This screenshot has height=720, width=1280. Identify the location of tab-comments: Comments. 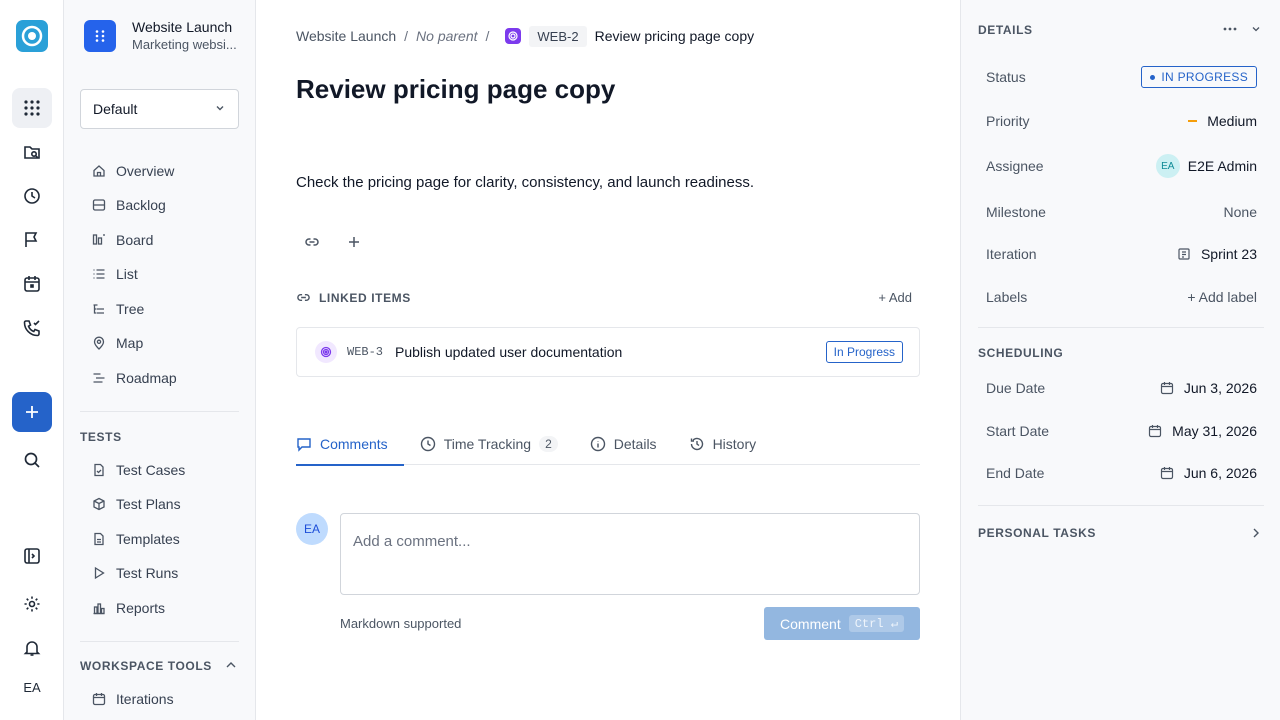
(350, 444).